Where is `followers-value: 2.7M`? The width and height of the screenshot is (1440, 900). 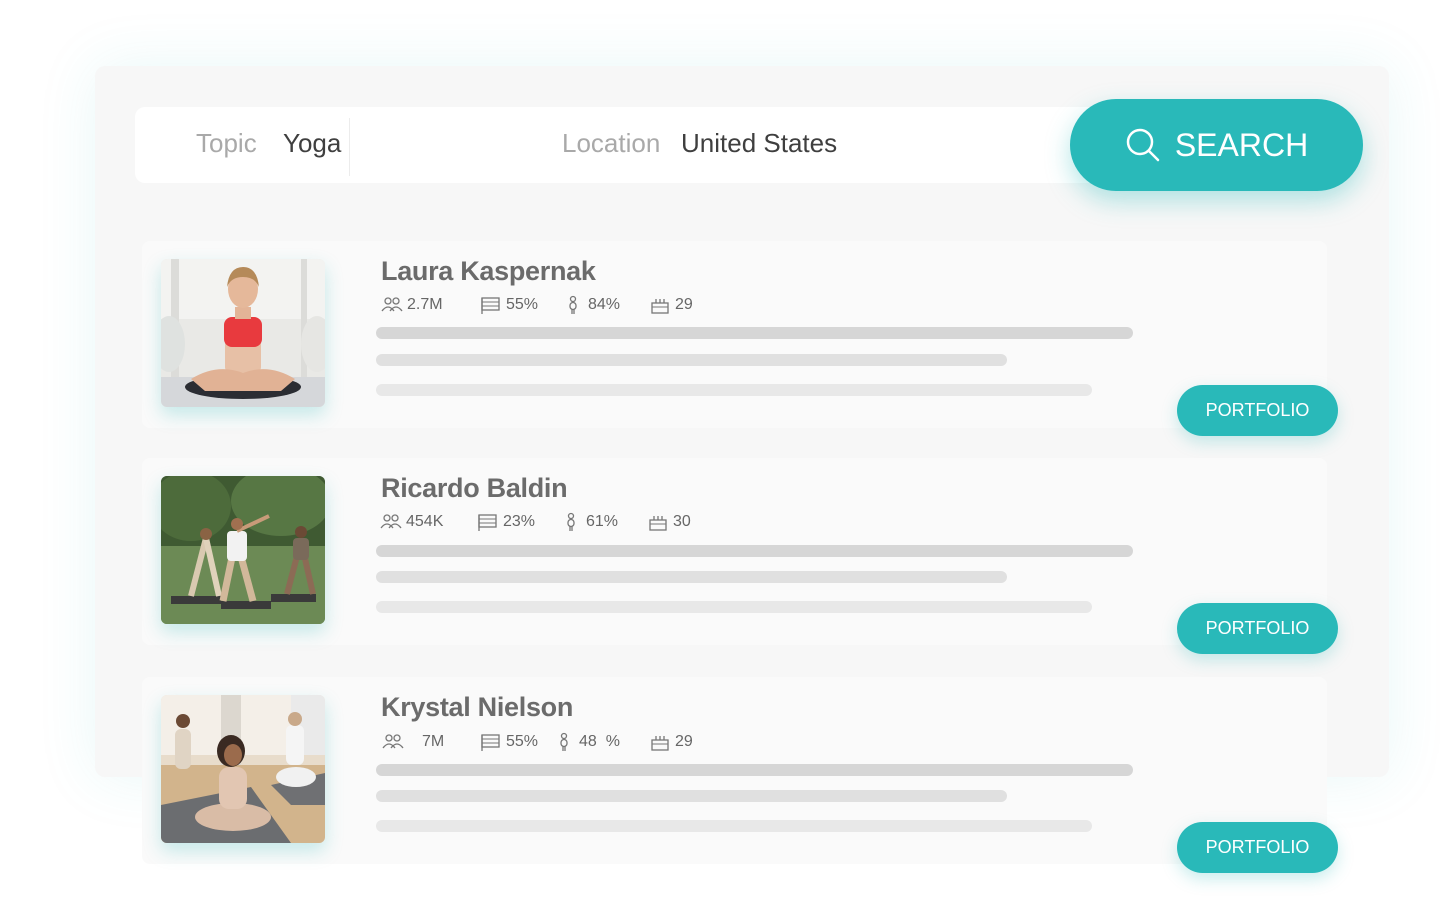 followers-value: 2.7M is located at coordinates (425, 304).